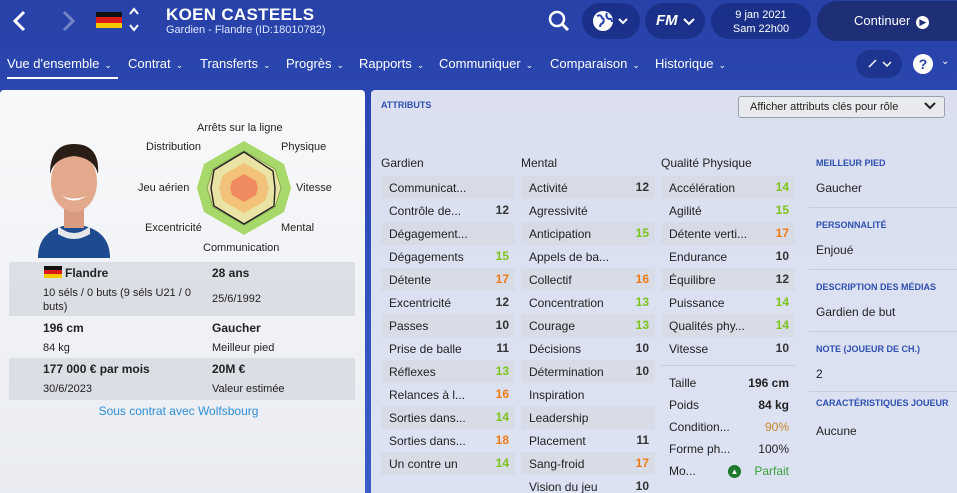 This screenshot has height=493, width=957. I want to click on germany-flag-icon, so click(55, 272).